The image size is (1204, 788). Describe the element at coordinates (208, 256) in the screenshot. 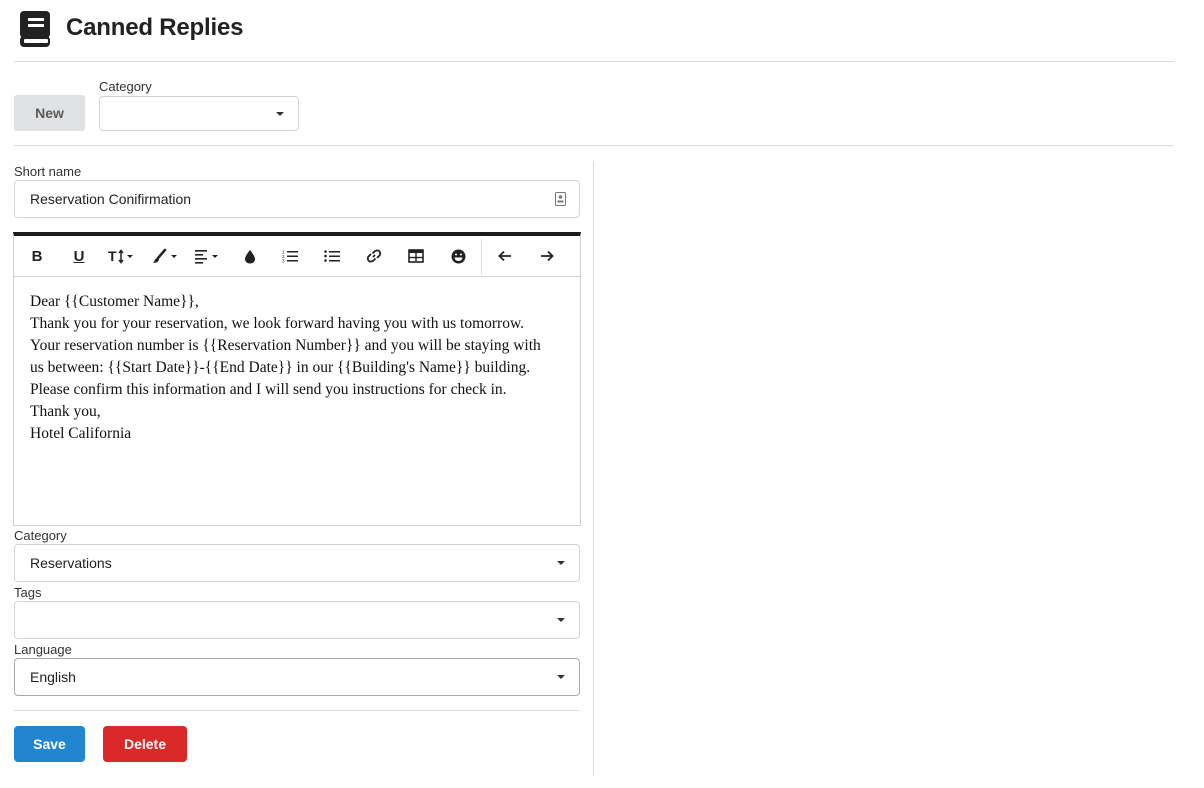

I see `align-icon` at that location.